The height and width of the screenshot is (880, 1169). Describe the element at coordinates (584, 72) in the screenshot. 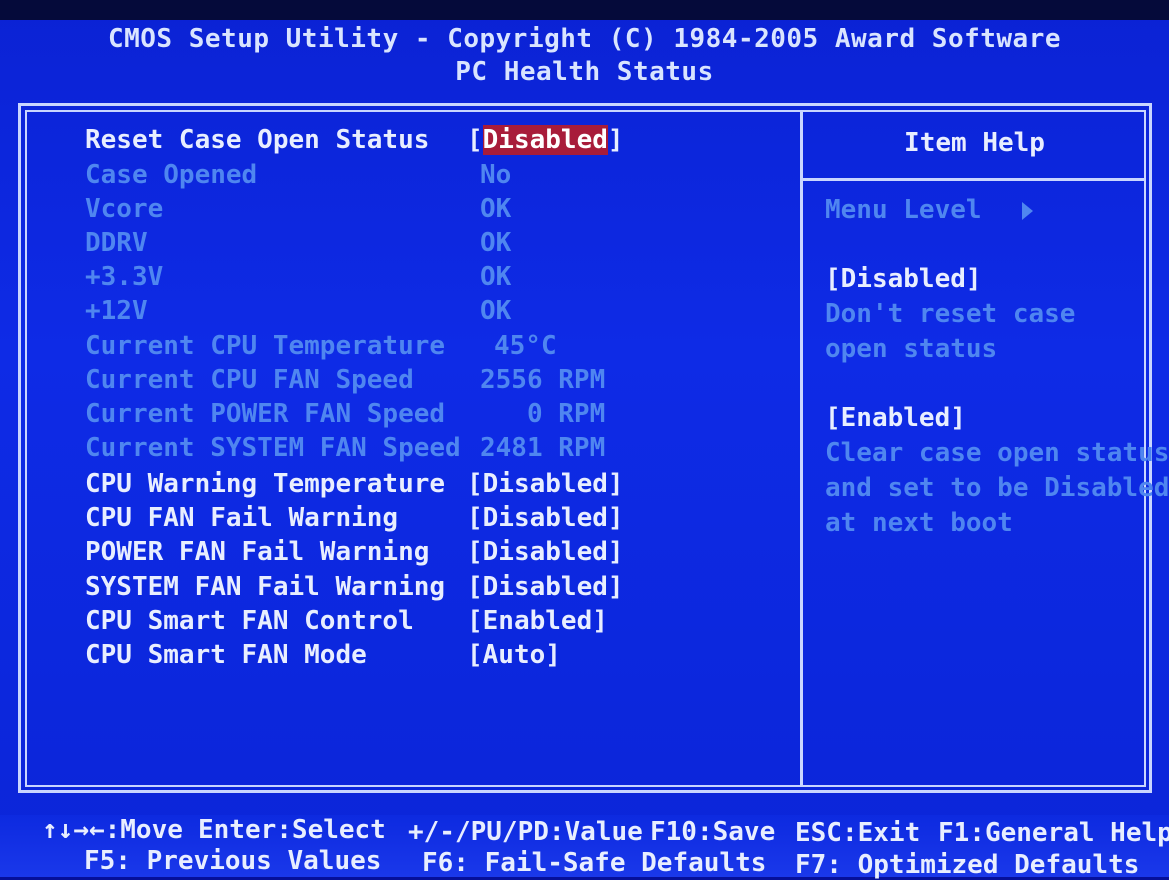

I see `page-title: PC Health Status` at that location.